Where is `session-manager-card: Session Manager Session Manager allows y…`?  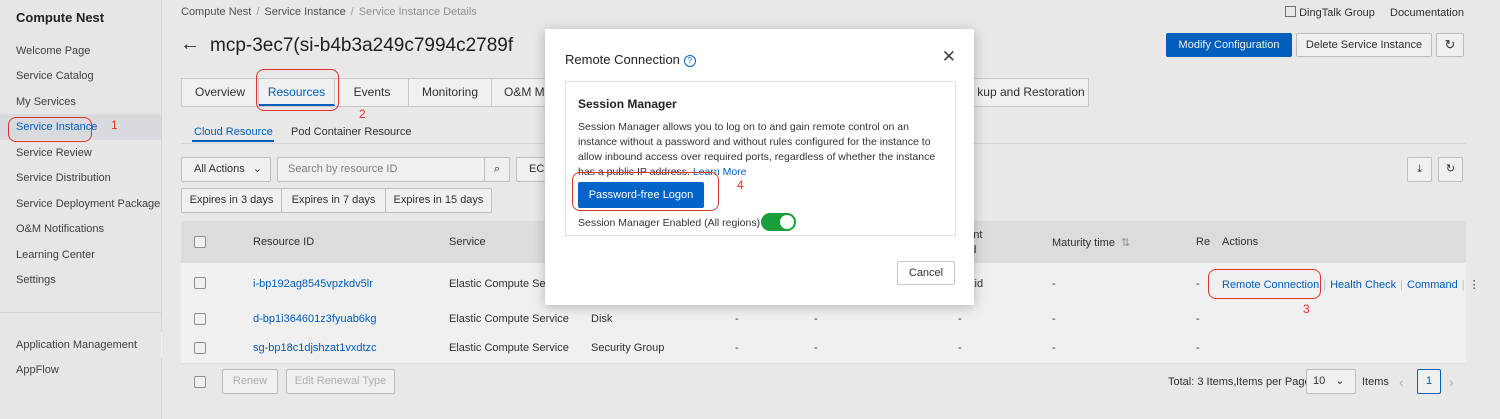 session-manager-card: Session Manager Session Manager allows y… is located at coordinates (760, 158).